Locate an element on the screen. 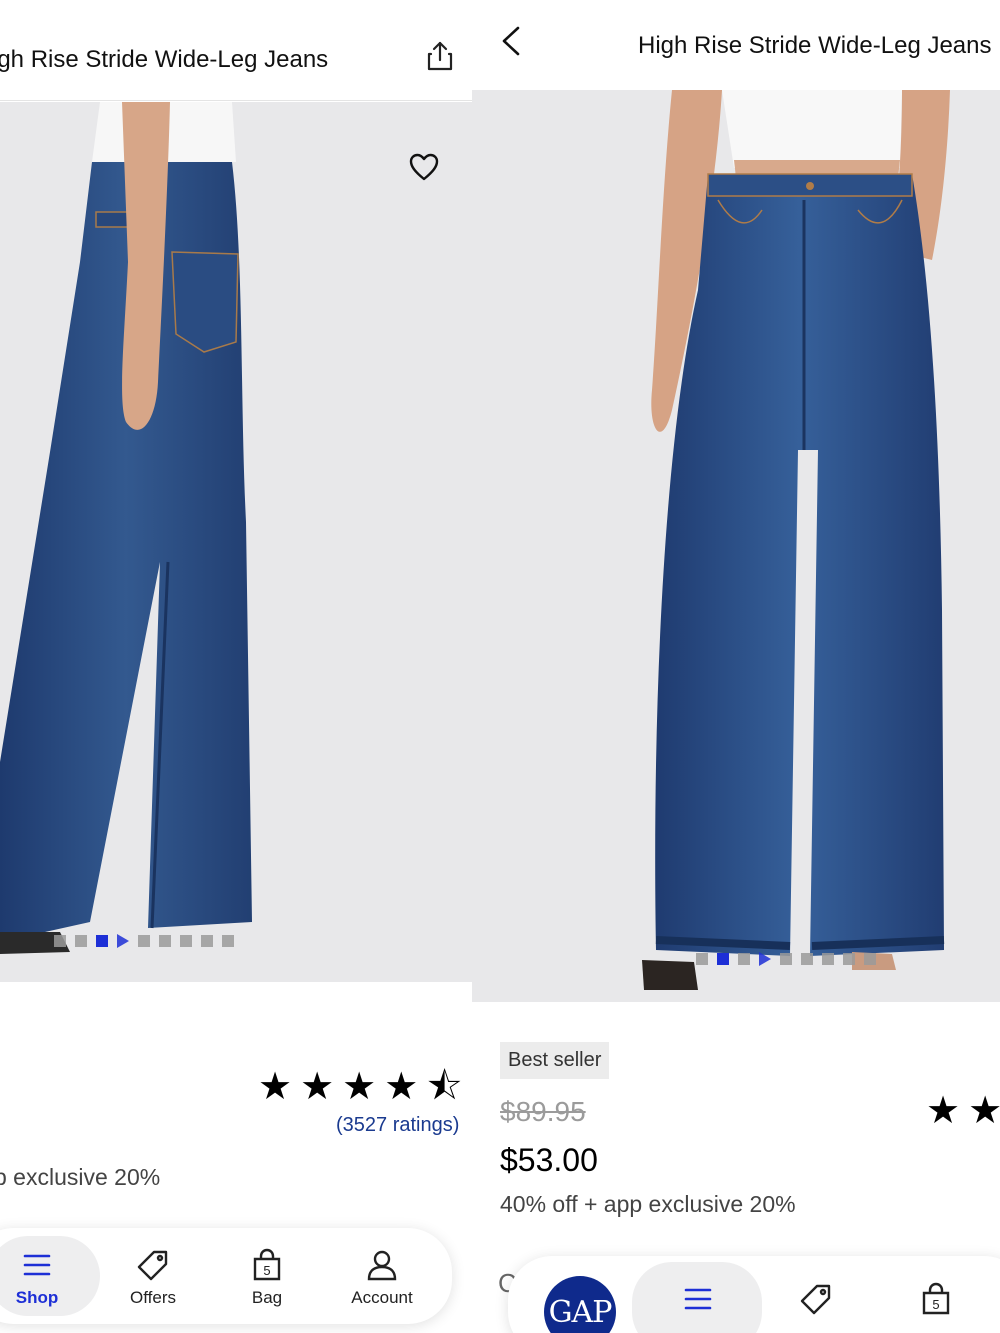 The width and height of the screenshot is (1000, 1333). bottom-tab-bar: Shop Offers 5 Bag Account is located at coordinates (226, 1276).